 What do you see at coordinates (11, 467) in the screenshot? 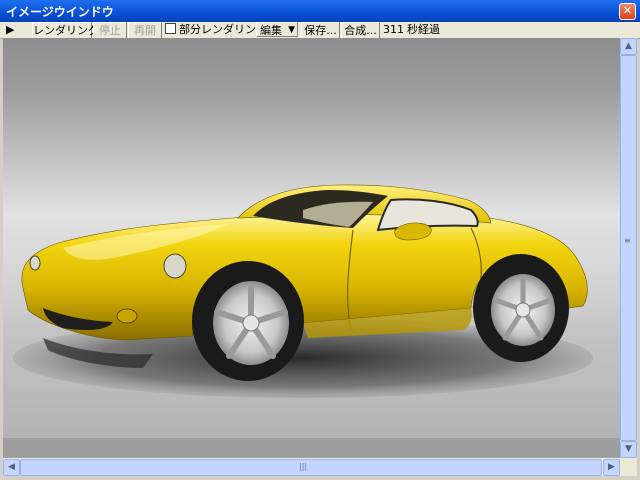
I see `scroll-left-button: ◀` at bounding box center [11, 467].